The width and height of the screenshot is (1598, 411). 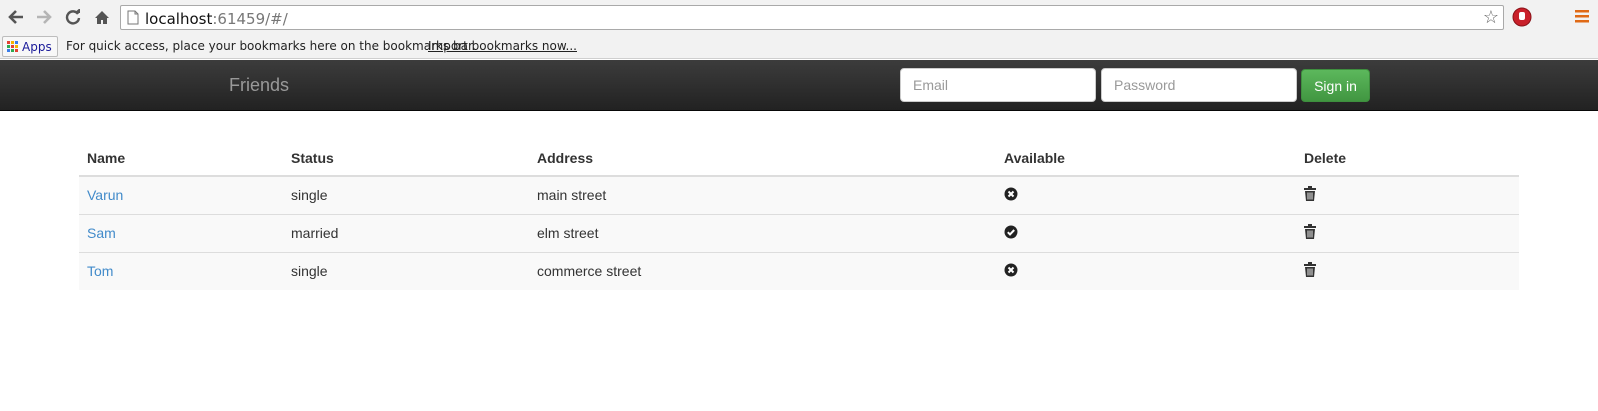 What do you see at coordinates (762, 270) in the screenshot?
I see `address-cell: commerce street` at bounding box center [762, 270].